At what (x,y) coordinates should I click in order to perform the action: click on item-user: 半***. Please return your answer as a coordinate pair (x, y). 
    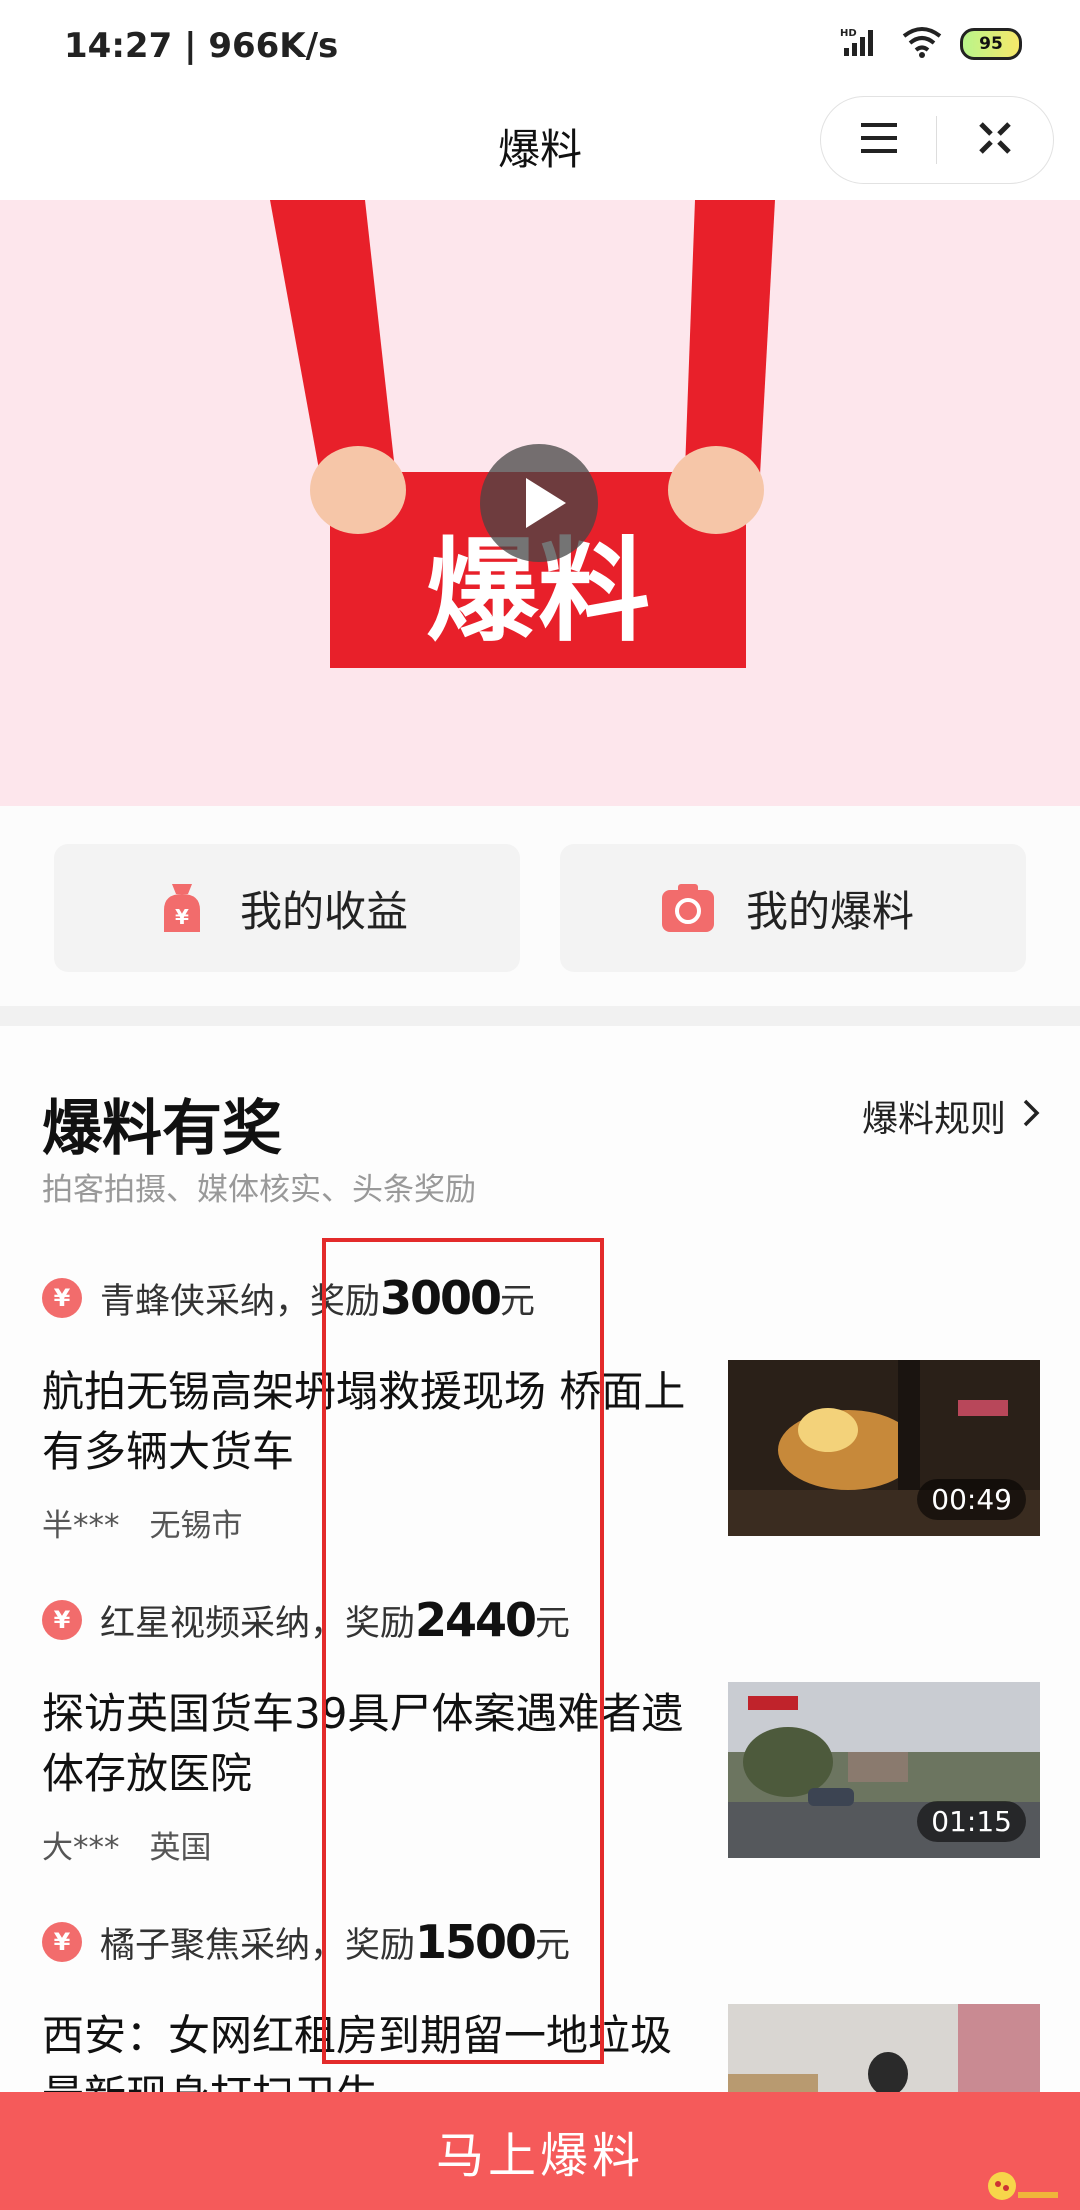
    Looking at the image, I should click on (81, 1526).